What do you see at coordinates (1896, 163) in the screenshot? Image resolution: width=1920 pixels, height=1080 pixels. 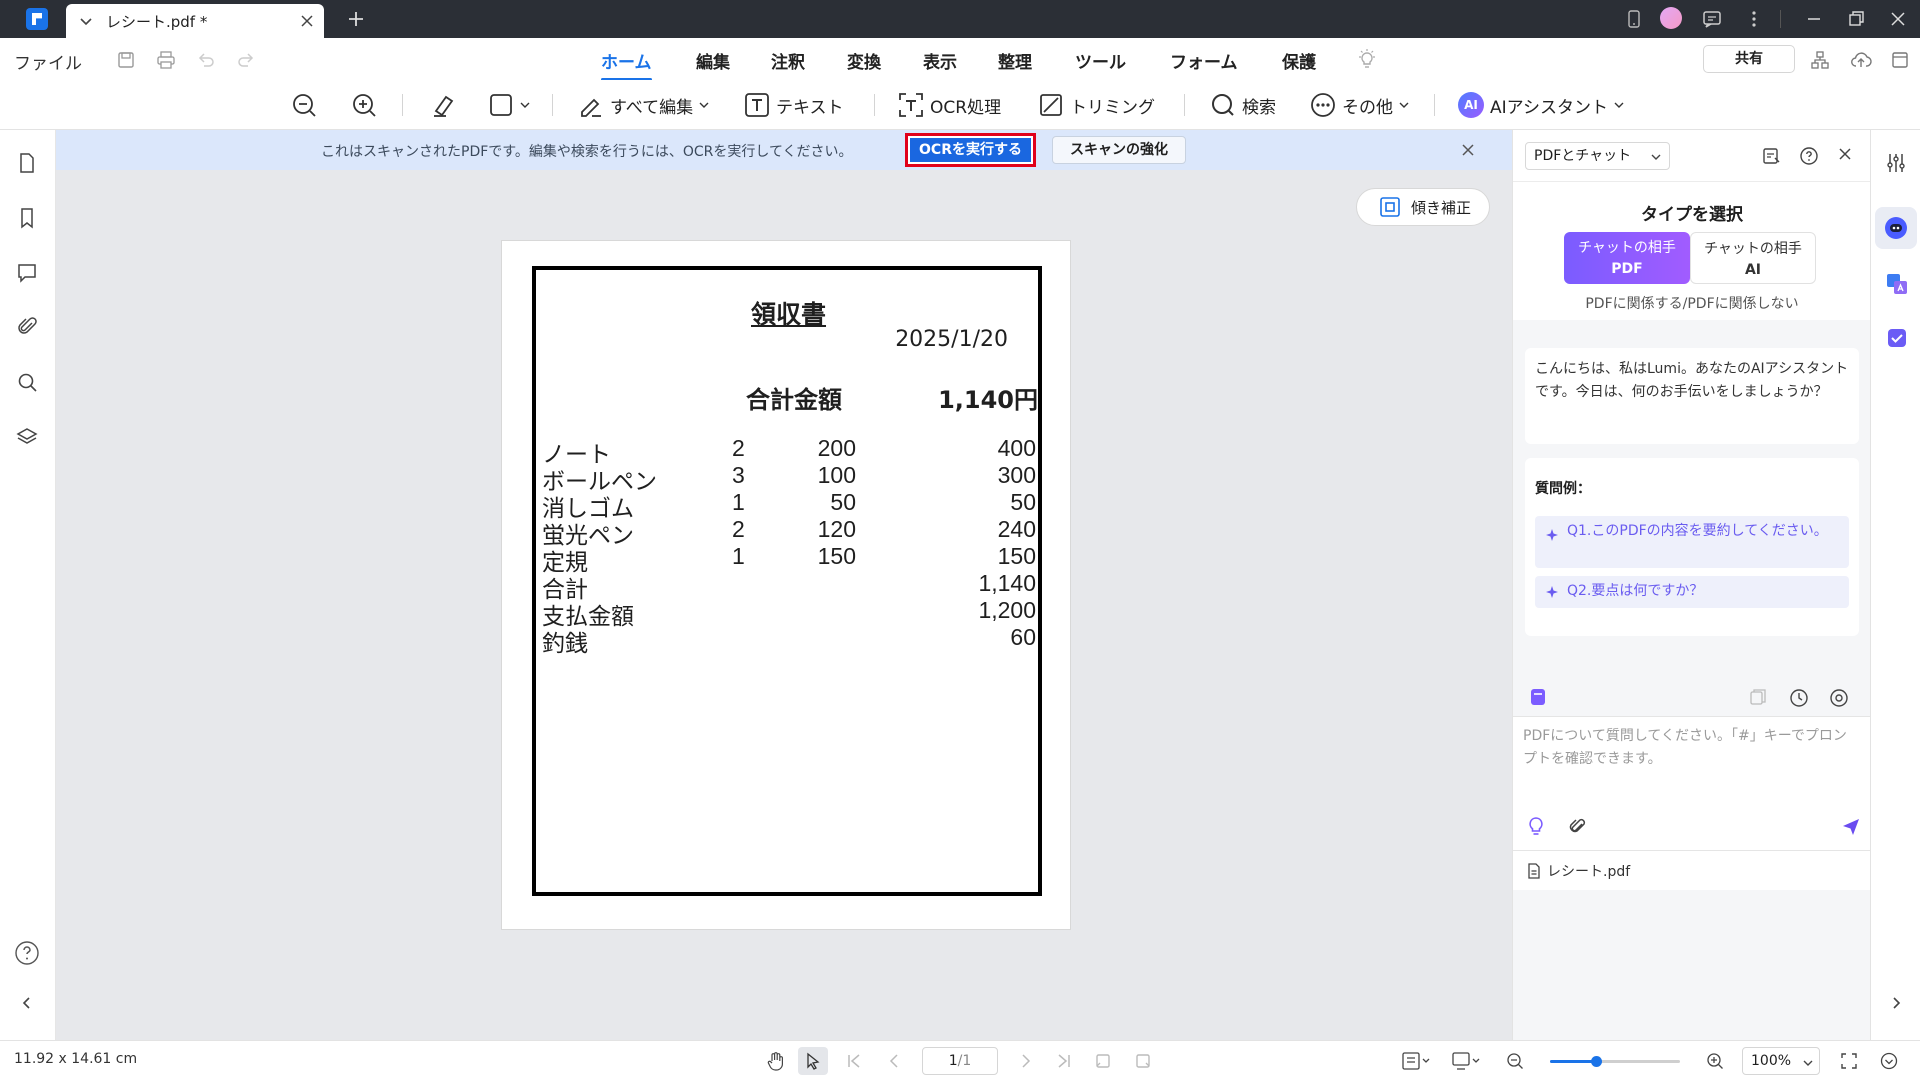 I see `sliders-icon` at bounding box center [1896, 163].